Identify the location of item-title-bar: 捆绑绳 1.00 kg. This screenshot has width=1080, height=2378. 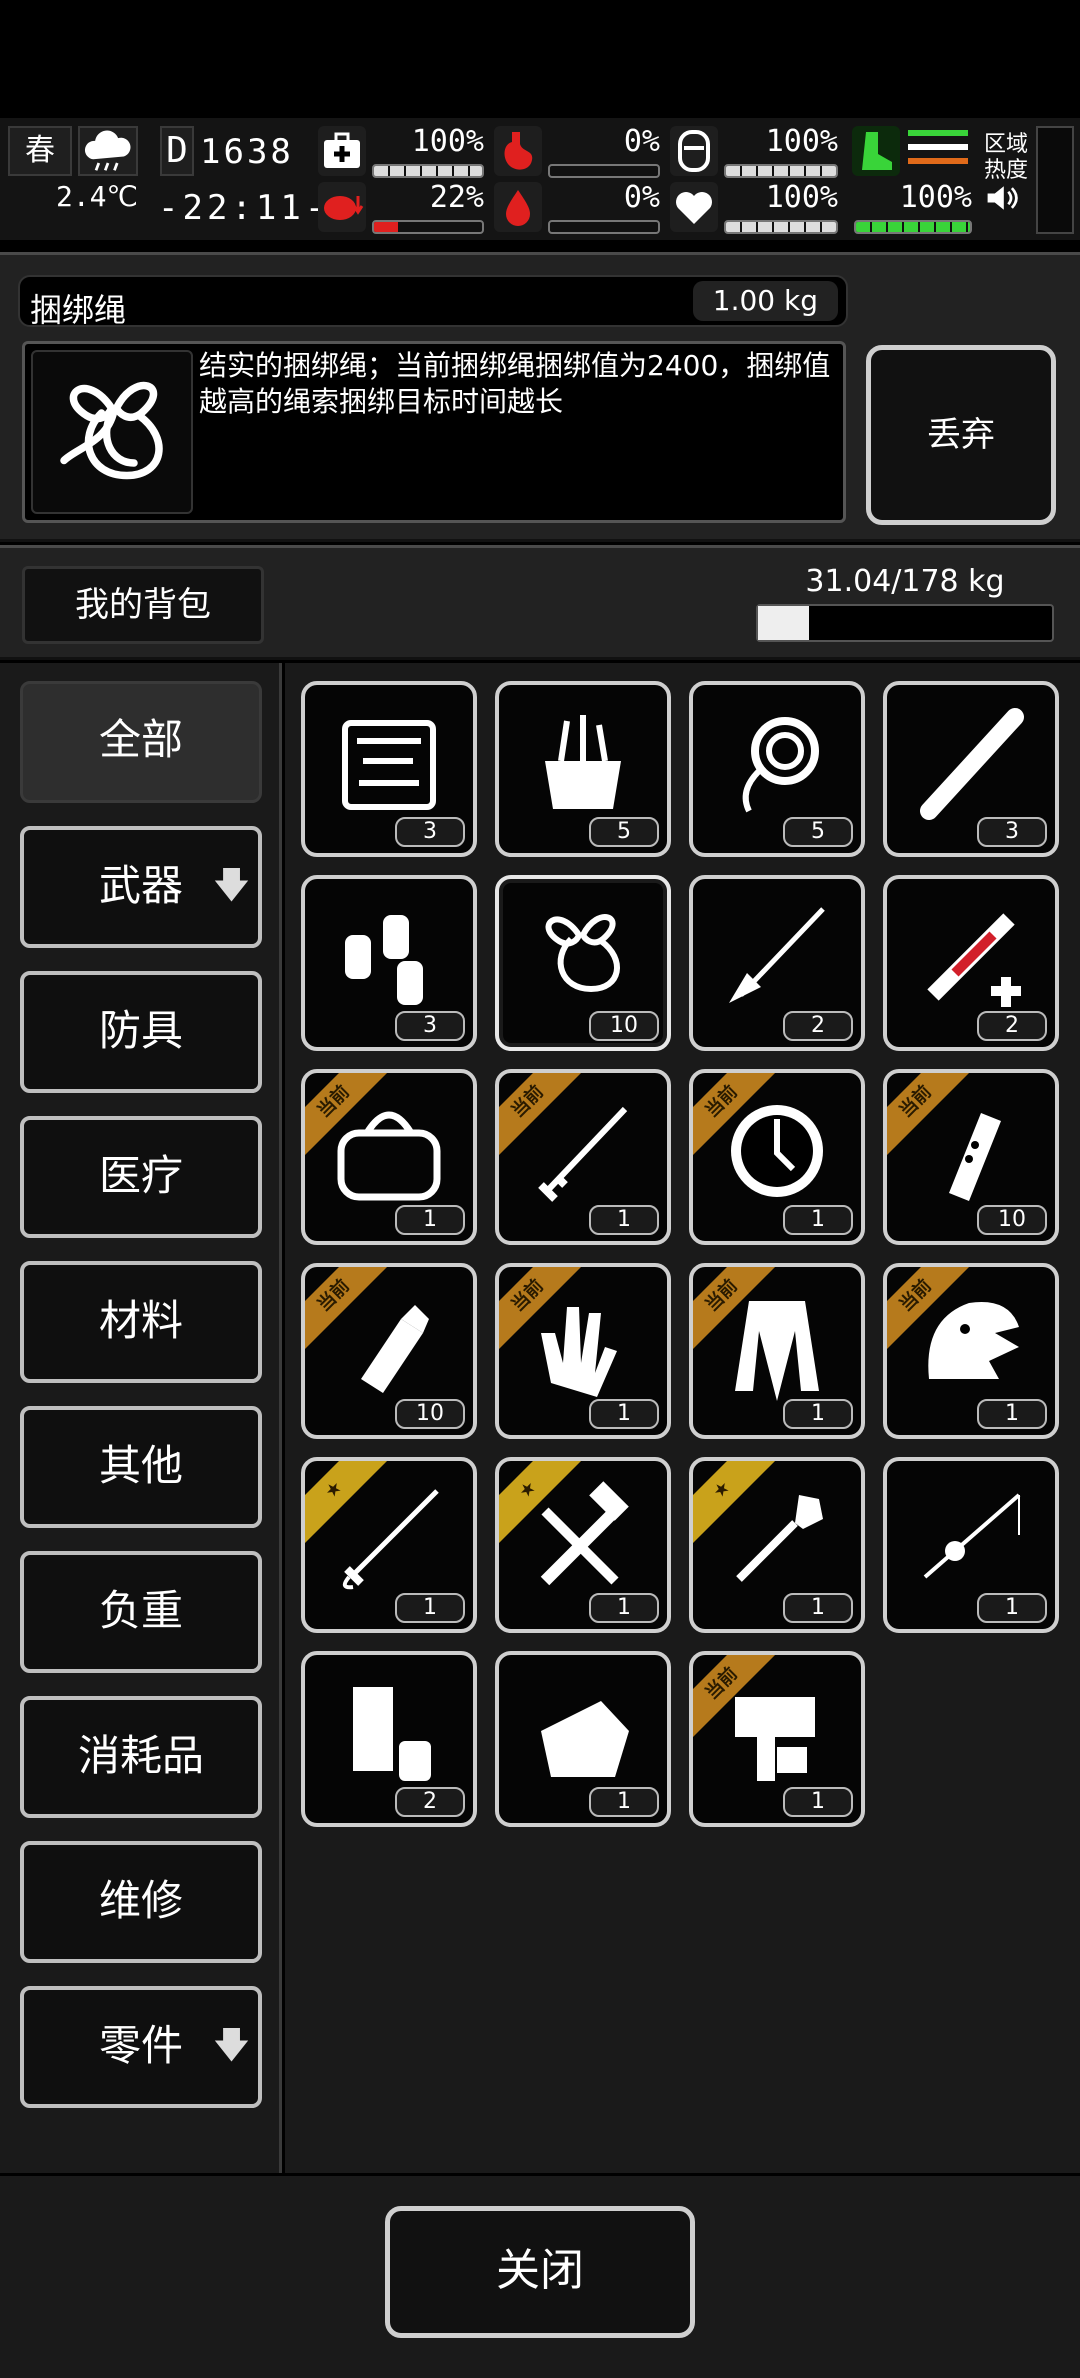
(433, 302).